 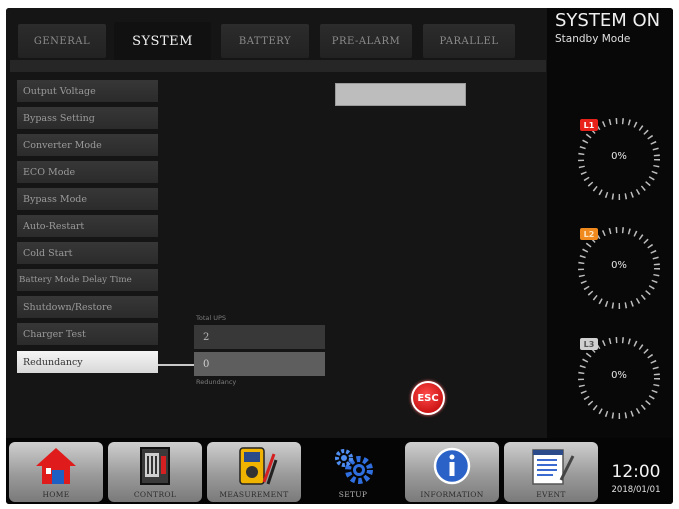 What do you see at coordinates (162, 41) in the screenshot?
I see `tab-system: SYSTEM` at bounding box center [162, 41].